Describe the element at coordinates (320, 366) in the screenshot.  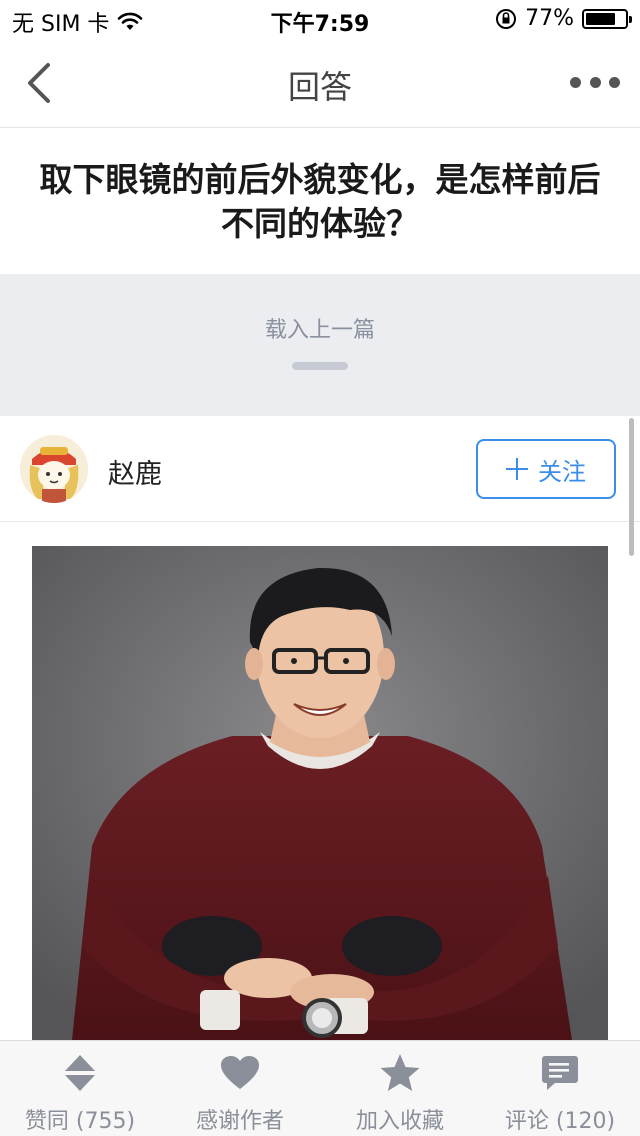
I see `pull-handle` at that location.